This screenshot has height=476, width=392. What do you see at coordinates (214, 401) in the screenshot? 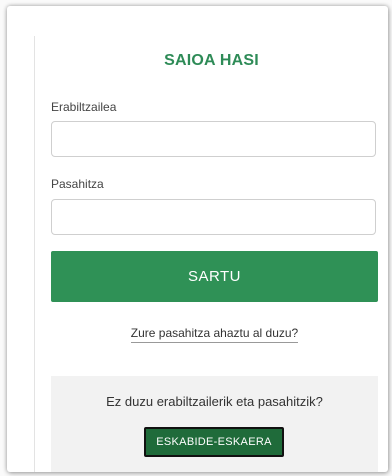
I see `signup-prompt: Ez duzu erabiltzailerik eta pasahitzik?` at bounding box center [214, 401].